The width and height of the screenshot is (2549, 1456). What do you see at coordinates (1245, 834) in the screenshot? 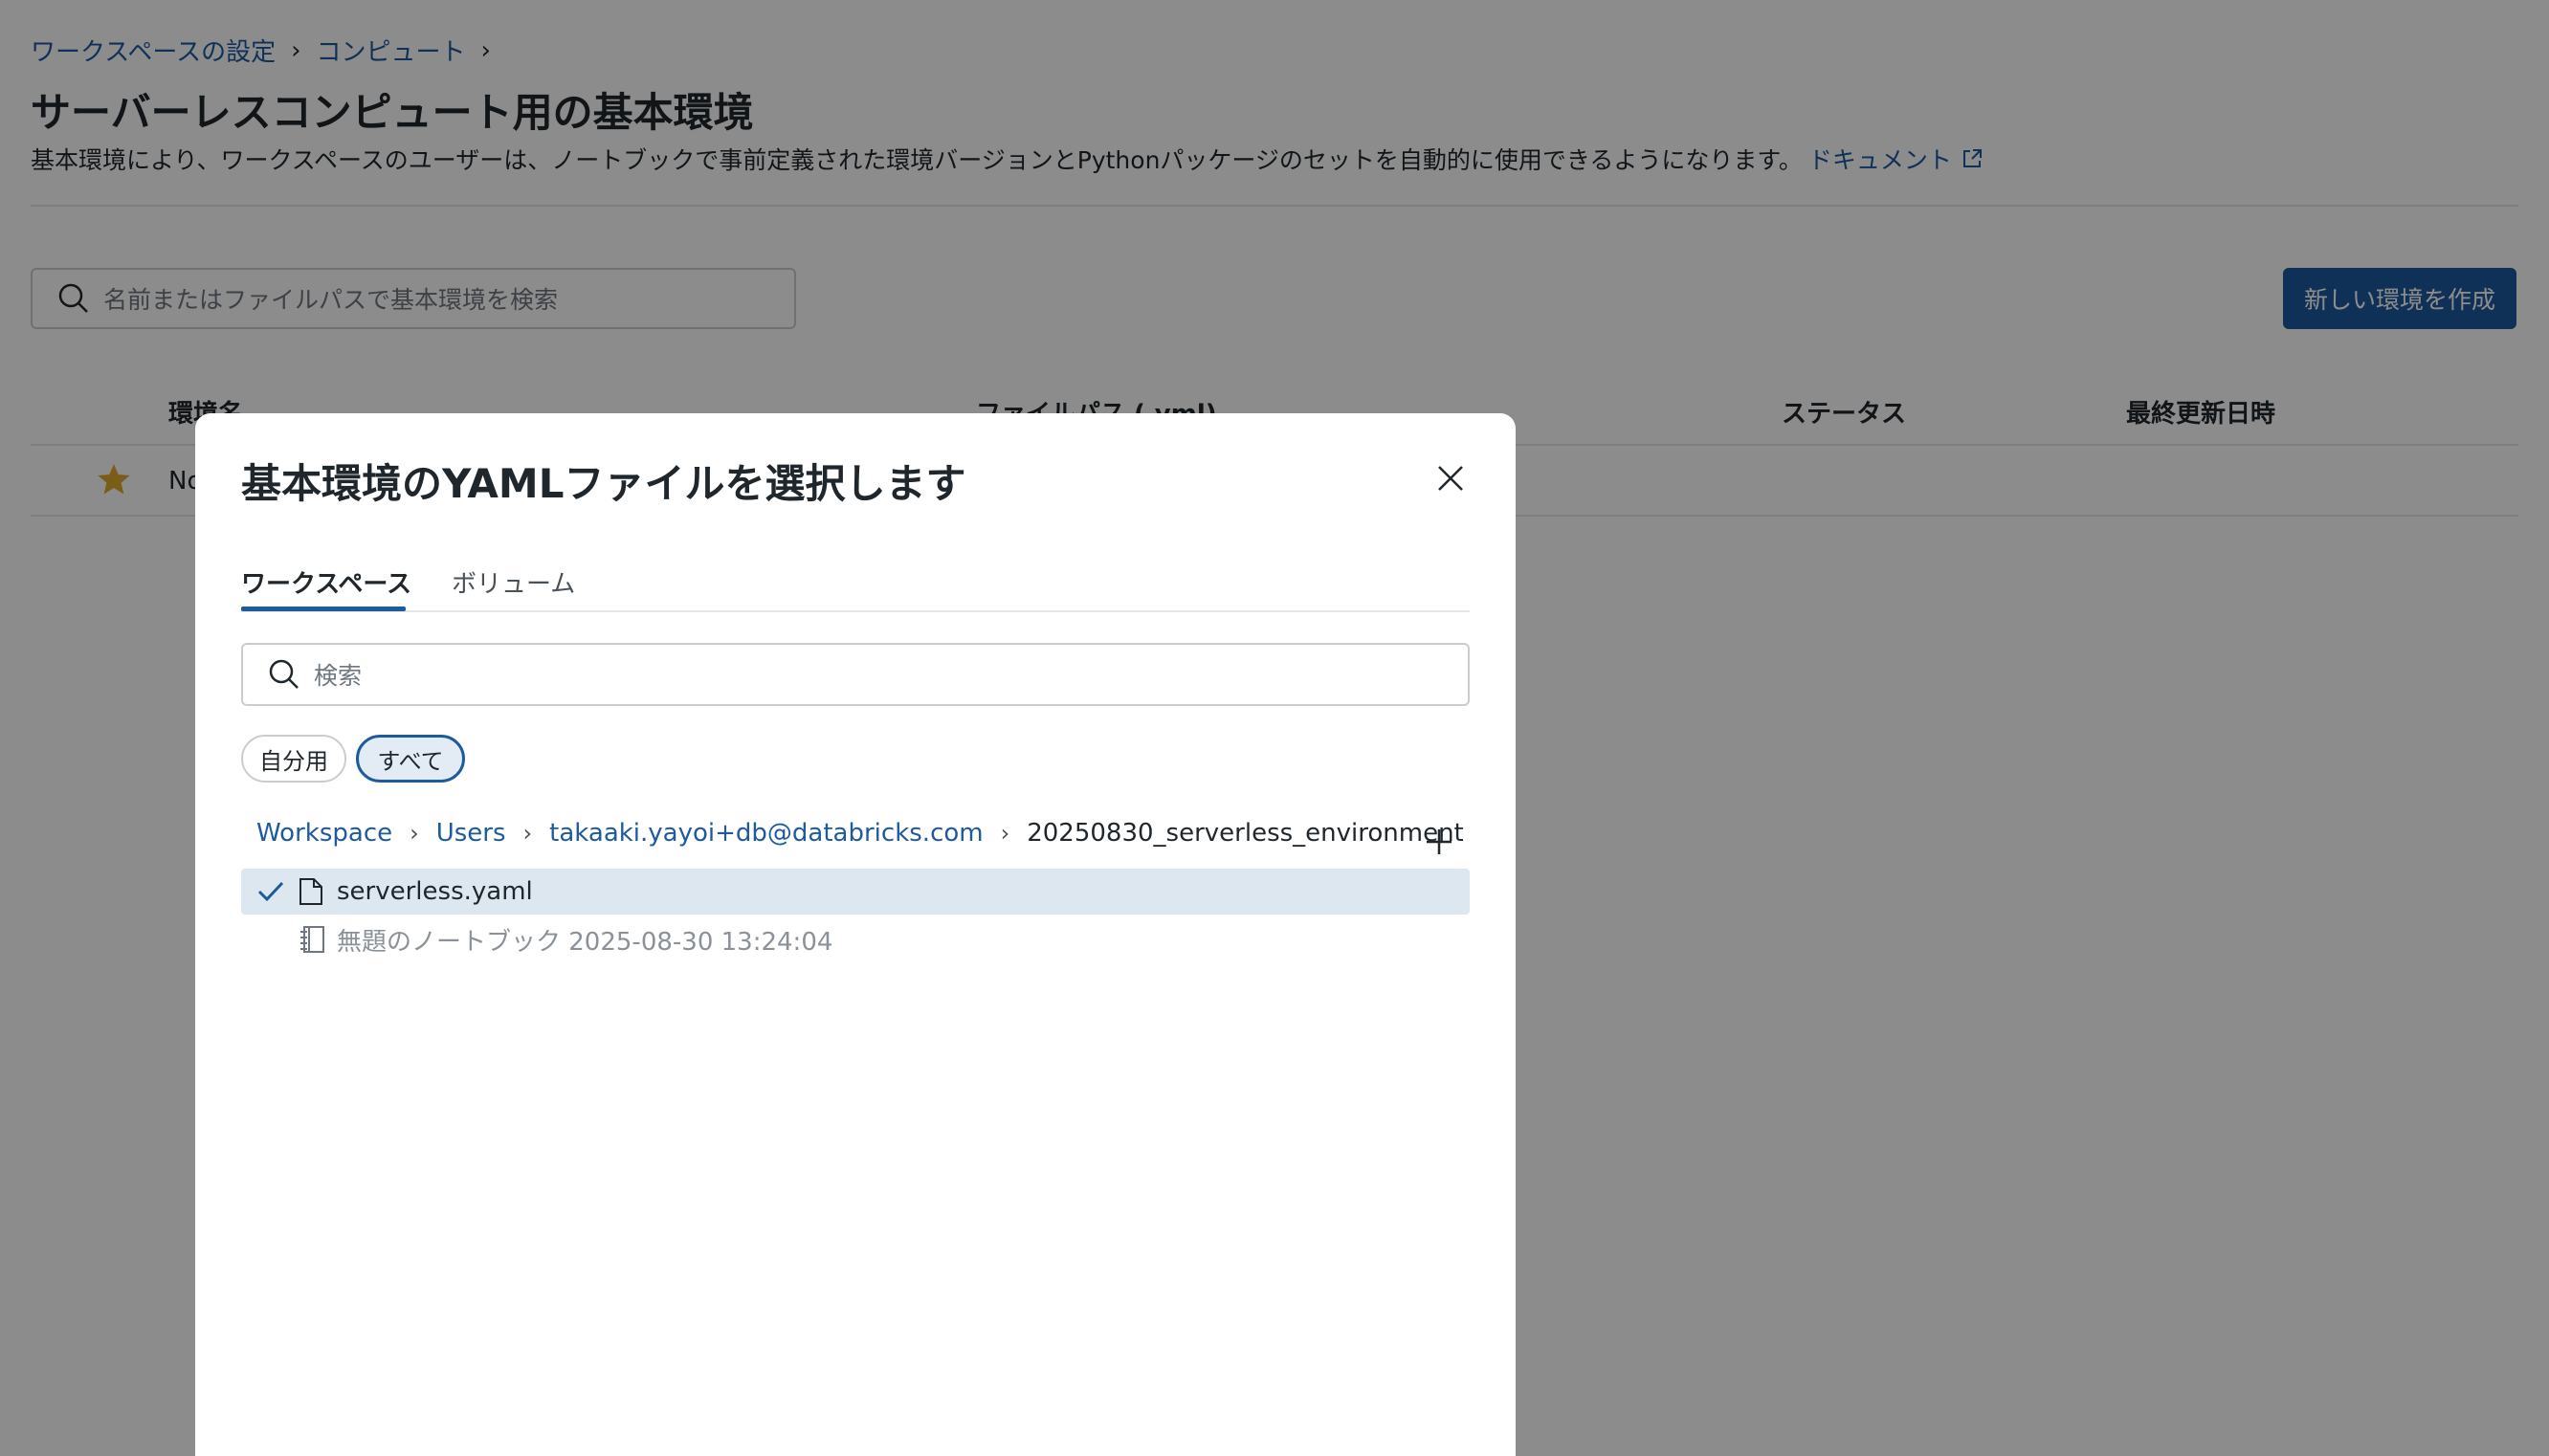
I see `path-item-current-folder: 20250830_serverless_environment` at bounding box center [1245, 834].